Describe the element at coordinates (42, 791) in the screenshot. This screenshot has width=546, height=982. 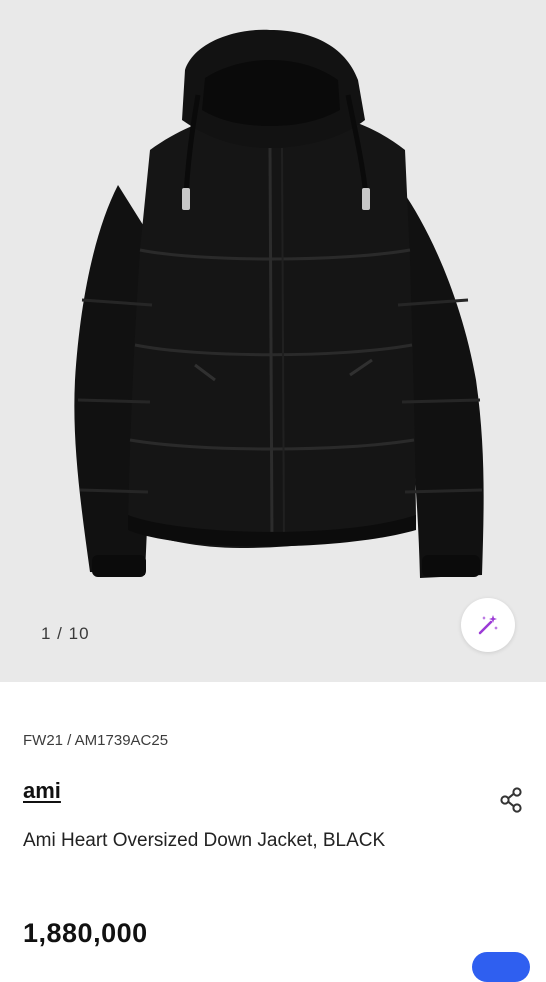
I see `brand-link: ami` at that location.